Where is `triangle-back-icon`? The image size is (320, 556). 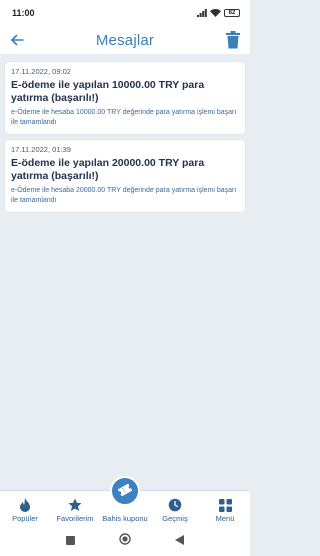 triangle-back-icon is located at coordinates (179, 540).